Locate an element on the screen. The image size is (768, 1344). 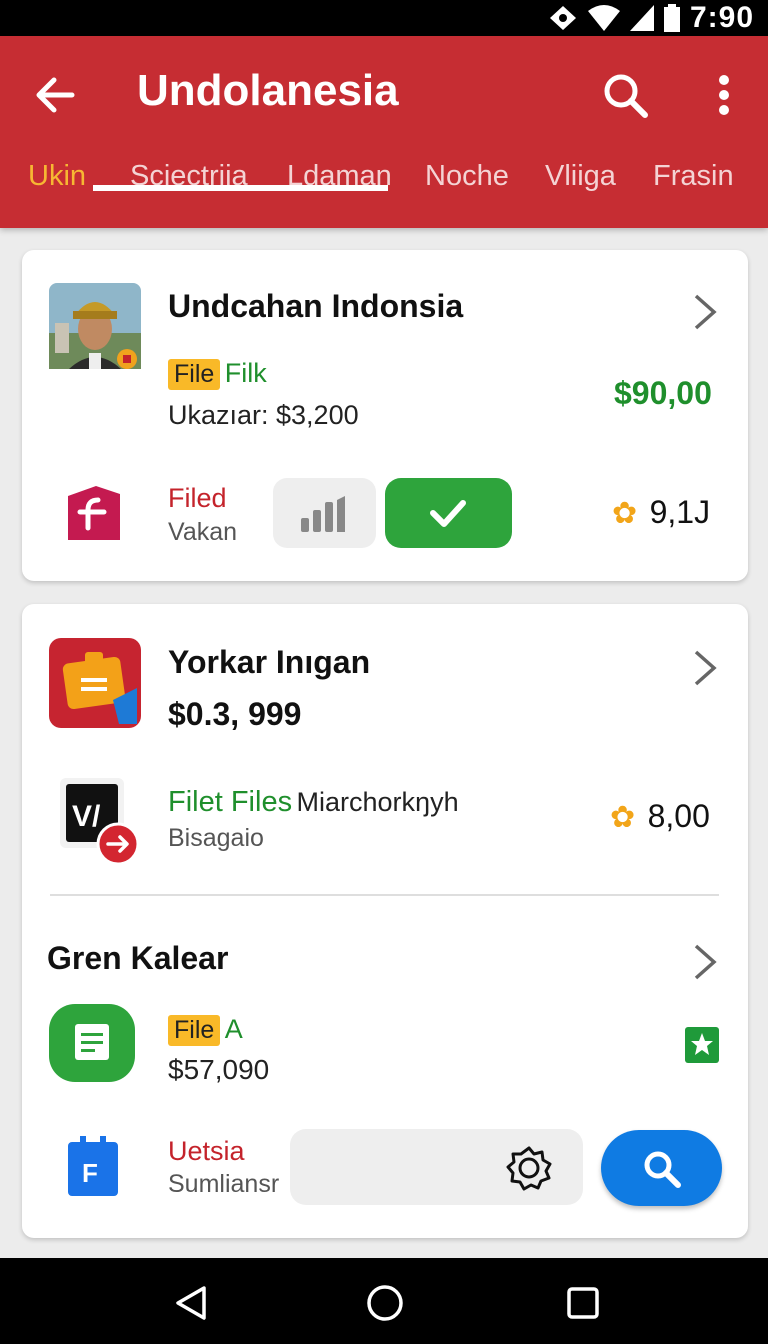
item-label-text: Uetsia is located at coordinates (206, 1151).